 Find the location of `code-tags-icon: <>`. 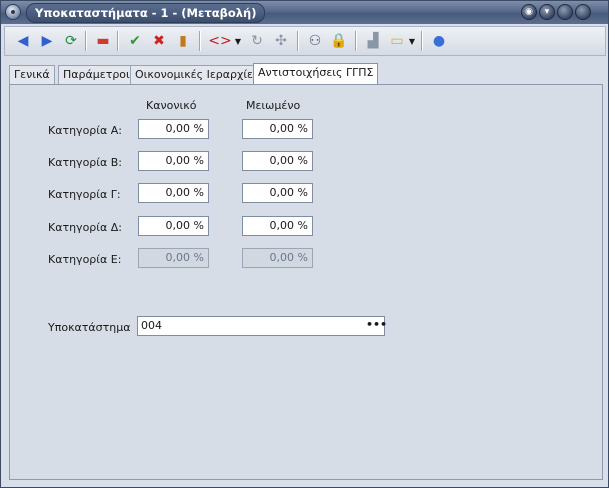

code-tags-icon: <> is located at coordinates (220, 41).